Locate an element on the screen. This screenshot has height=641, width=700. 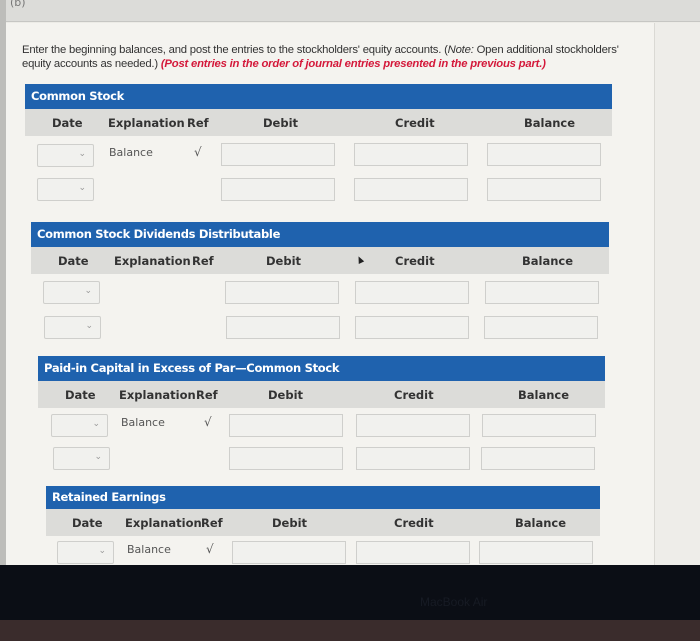
instructions-note-label: Note: is located at coordinates (460, 50).